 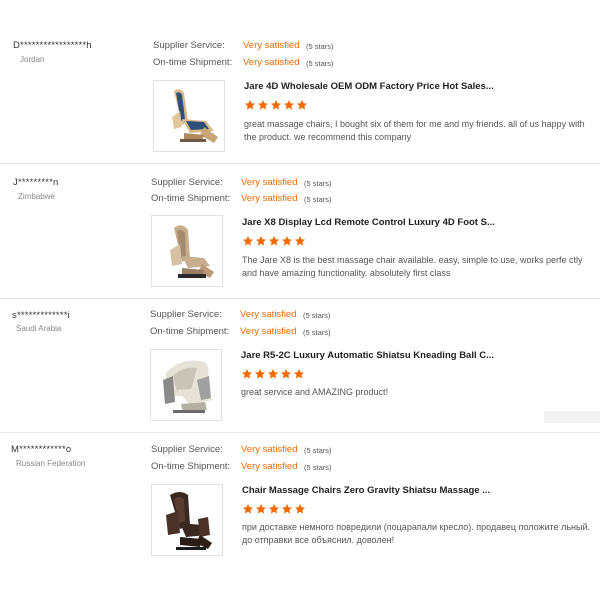 What do you see at coordinates (32, 59) in the screenshot?
I see `buyer-country: Jordan` at bounding box center [32, 59].